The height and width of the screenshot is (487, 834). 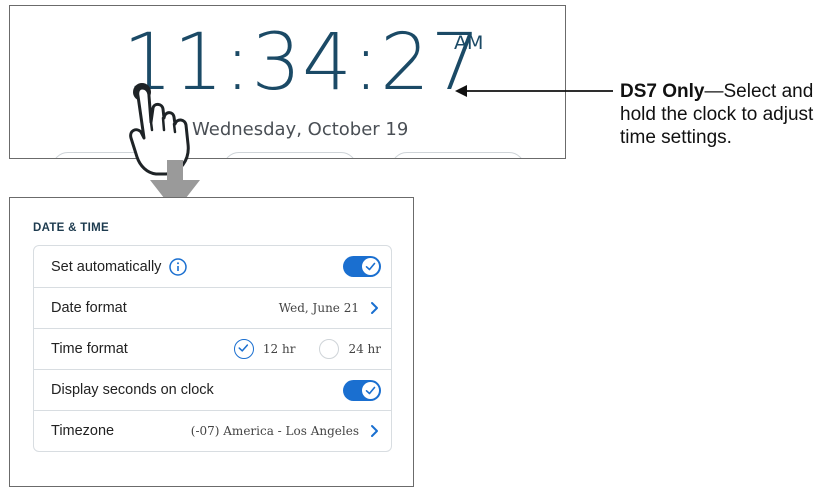 What do you see at coordinates (300, 129) in the screenshot?
I see `clock-date: Wednesday, October 19` at bounding box center [300, 129].